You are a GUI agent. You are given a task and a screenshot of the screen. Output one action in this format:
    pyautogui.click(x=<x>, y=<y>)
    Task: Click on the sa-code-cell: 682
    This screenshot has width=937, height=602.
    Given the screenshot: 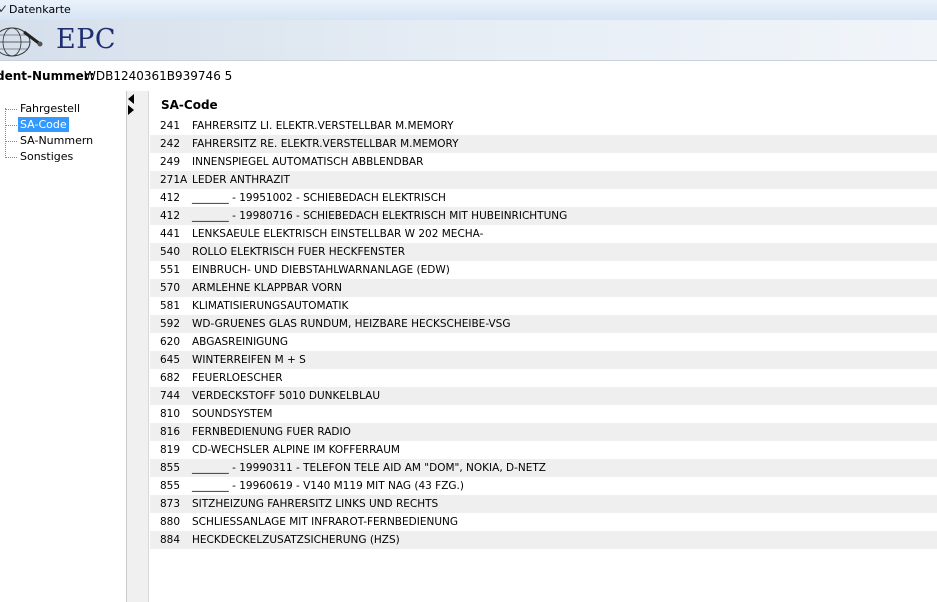 What is the action you would take?
    pyautogui.click(x=170, y=378)
    